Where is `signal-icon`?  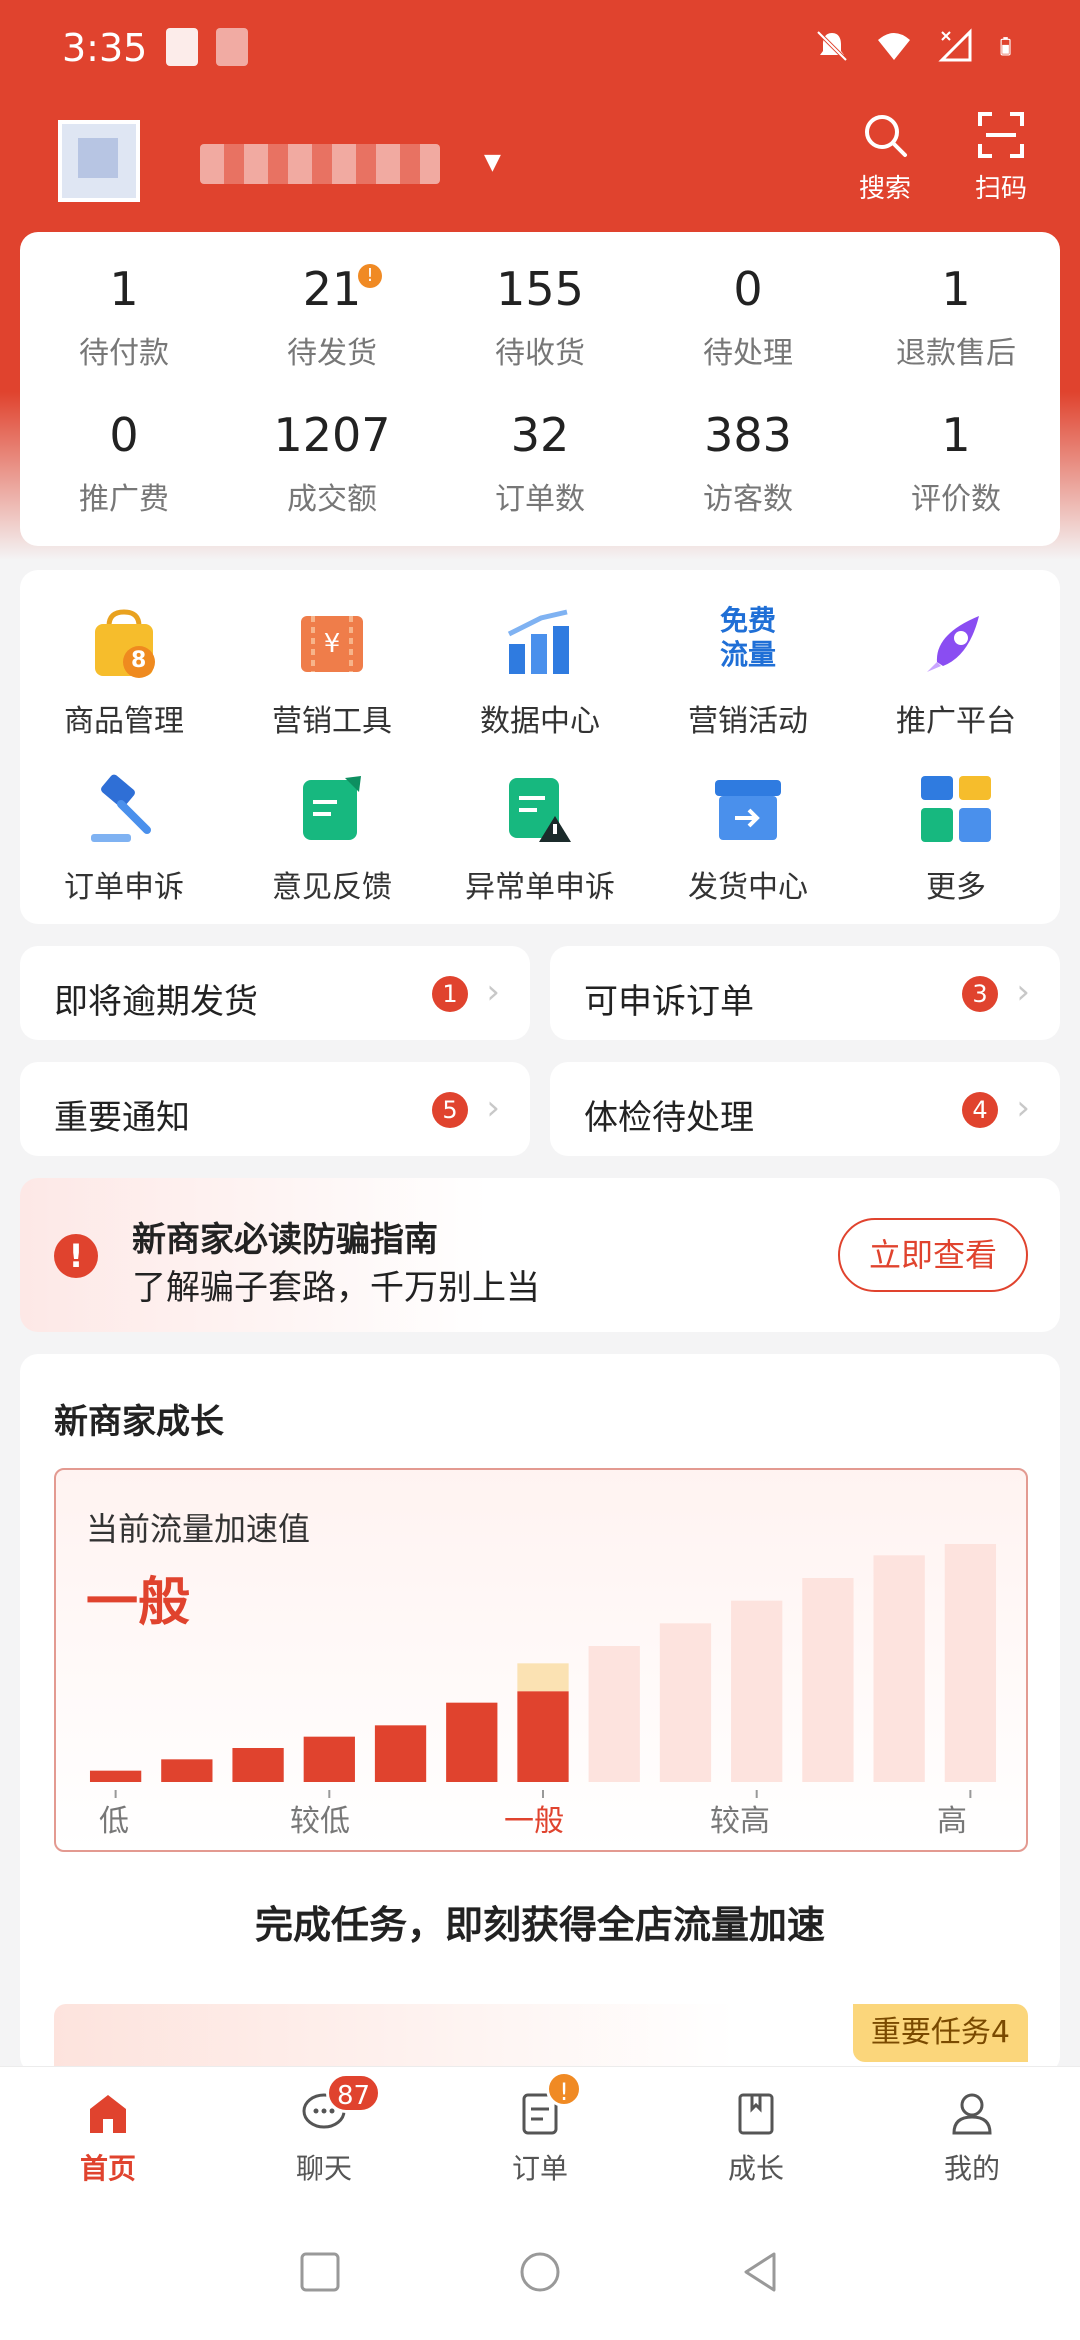
signal-icon is located at coordinates (955, 45).